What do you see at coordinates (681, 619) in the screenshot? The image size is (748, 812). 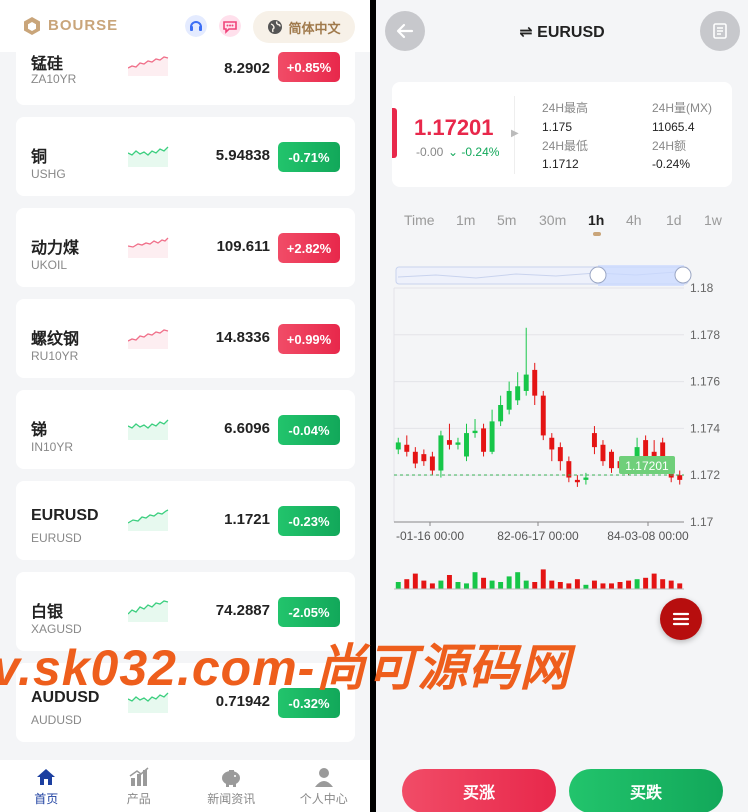 I see `menu-icon` at bounding box center [681, 619].